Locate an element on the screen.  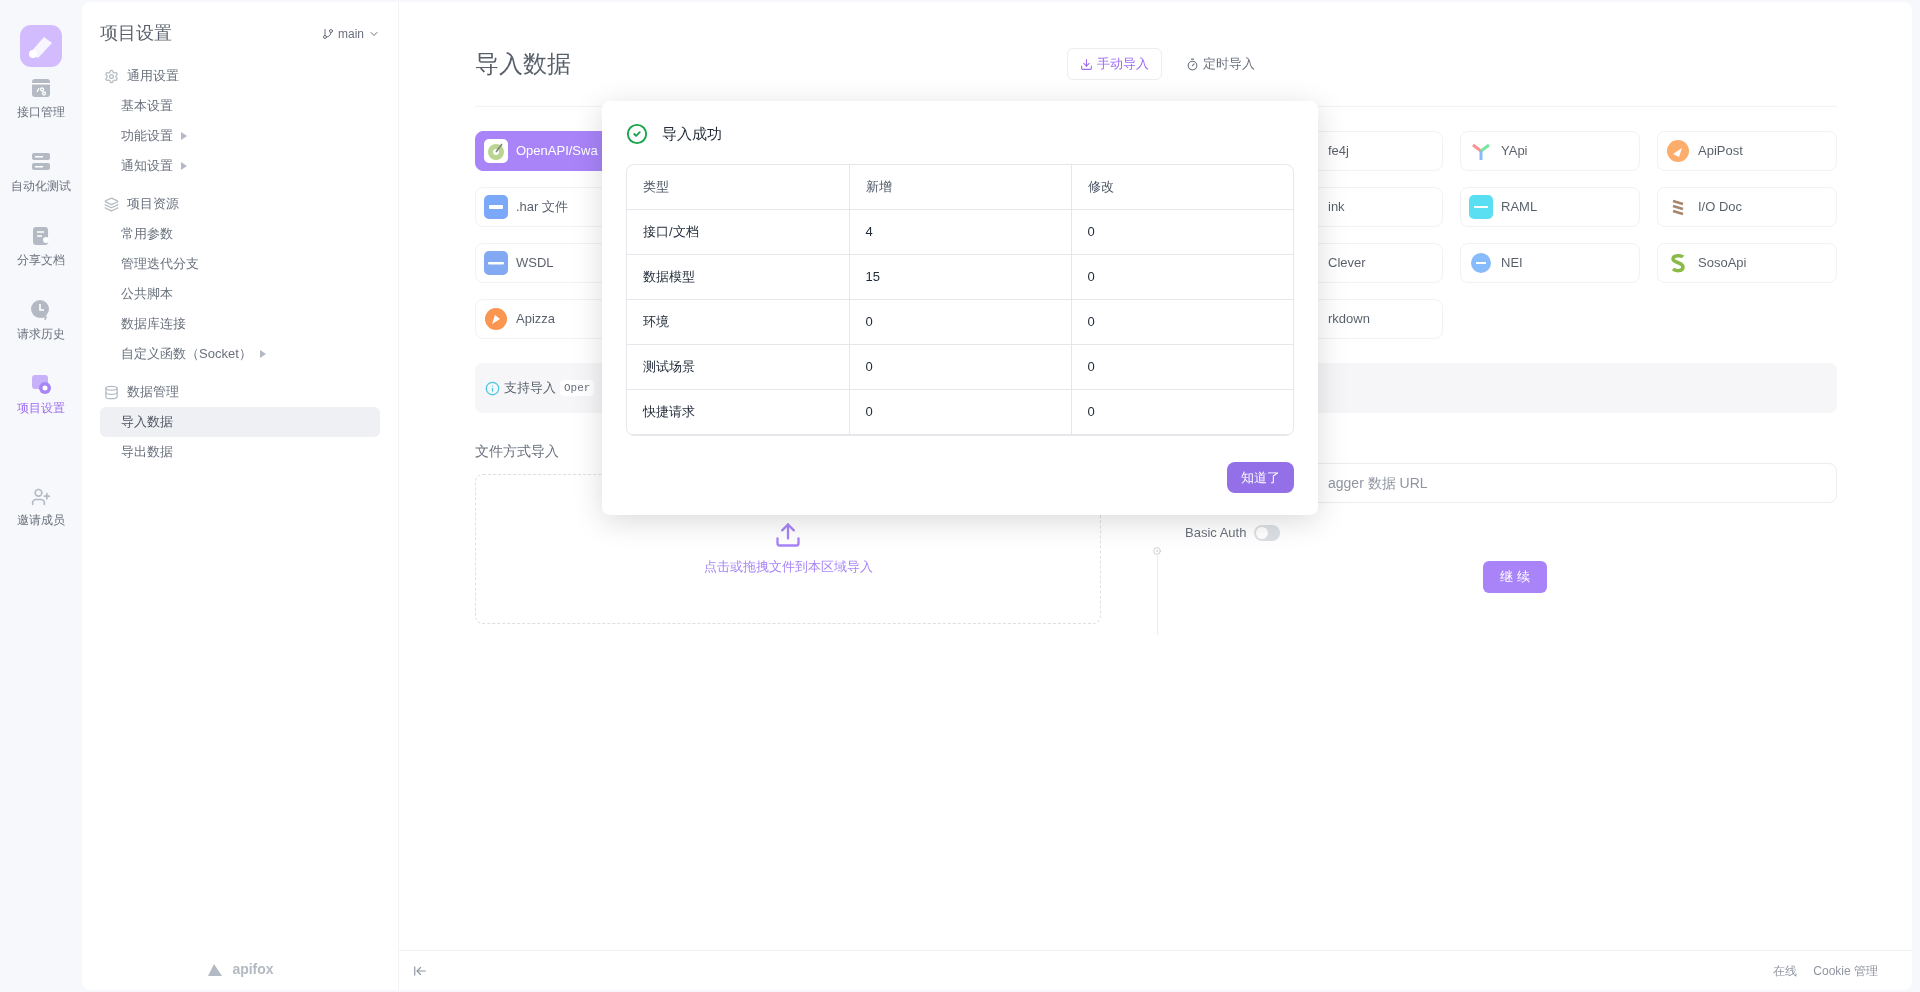
table-cell: 接口/文档 is located at coordinates (738, 232).